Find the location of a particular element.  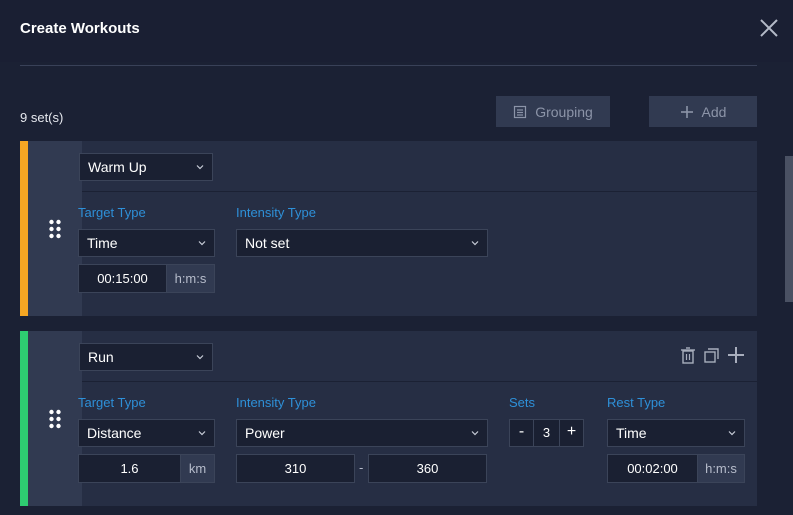

run-target-type-value: Distance is located at coordinates (114, 433).